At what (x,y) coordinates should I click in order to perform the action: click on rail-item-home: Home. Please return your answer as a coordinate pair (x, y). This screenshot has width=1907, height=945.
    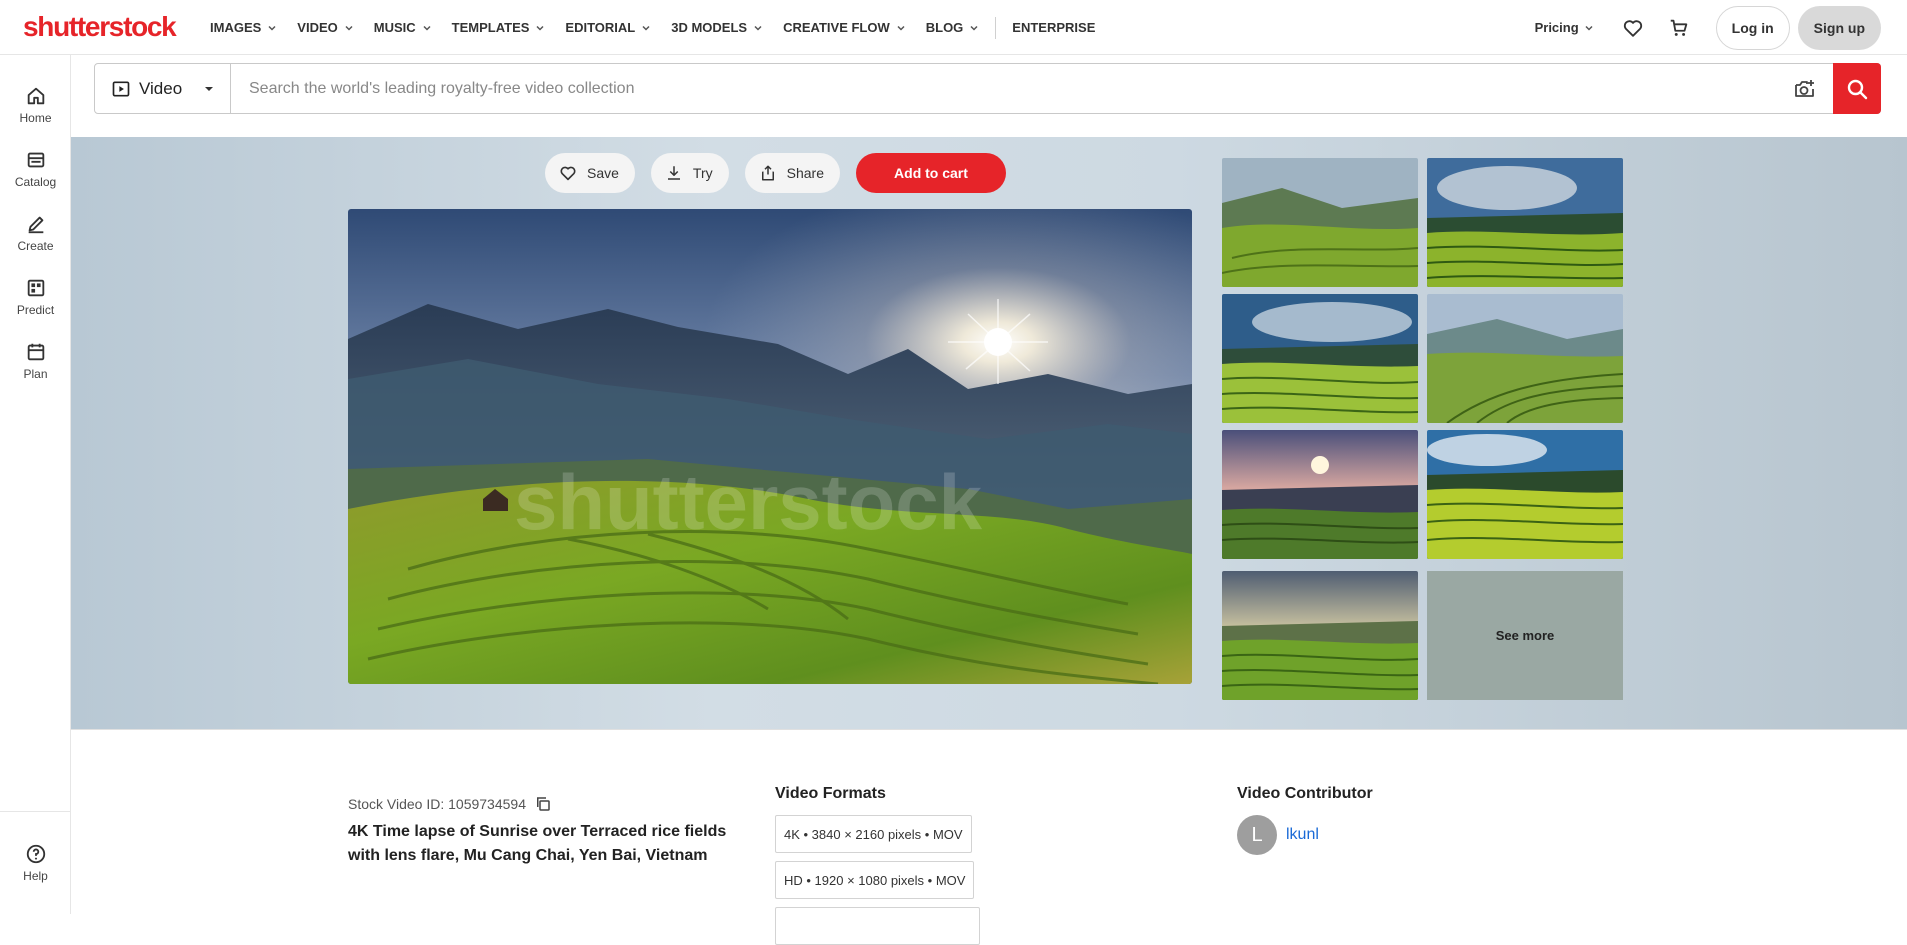
    Looking at the image, I should click on (35, 105).